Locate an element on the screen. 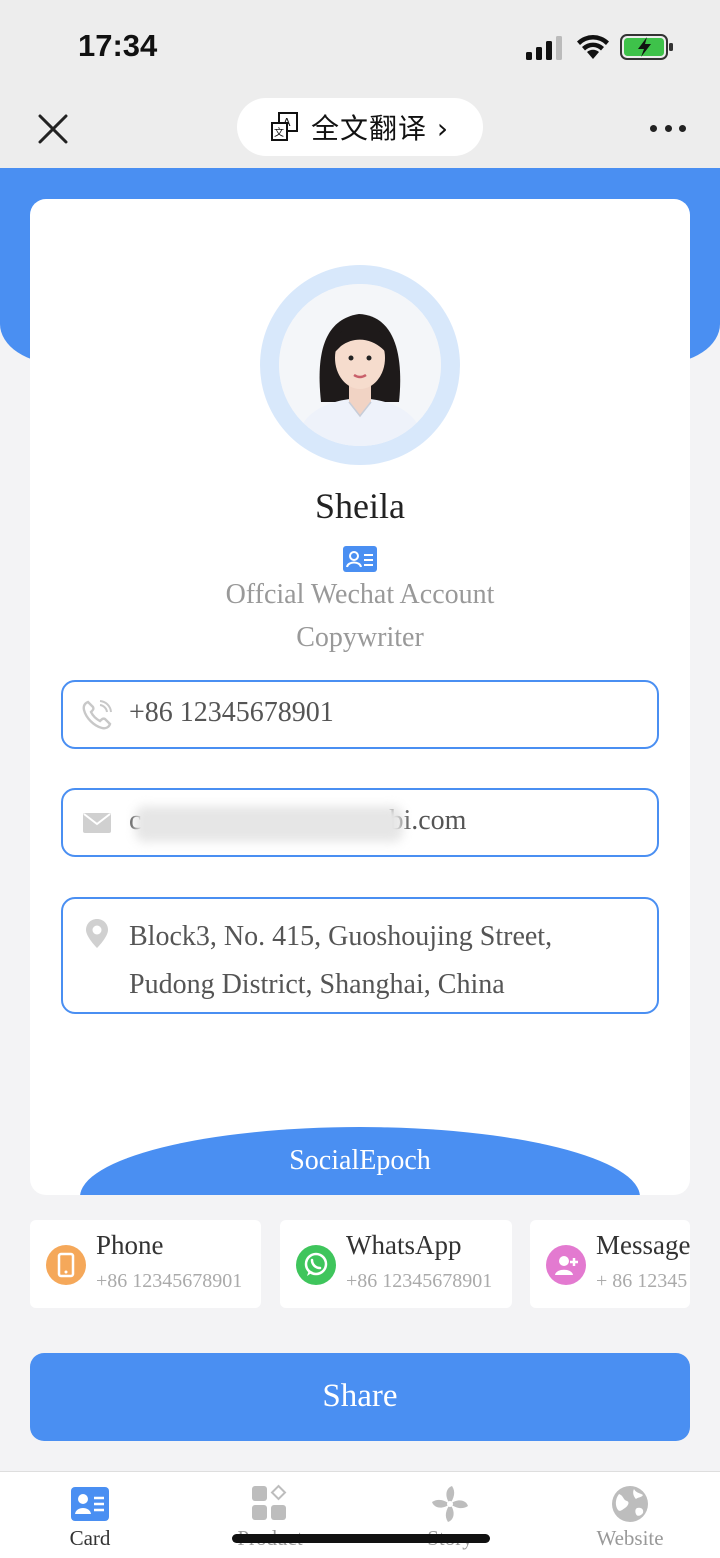 This screenshot has width=720, height=1558. whatsapp-icon is located at coordinates (316, 1265).